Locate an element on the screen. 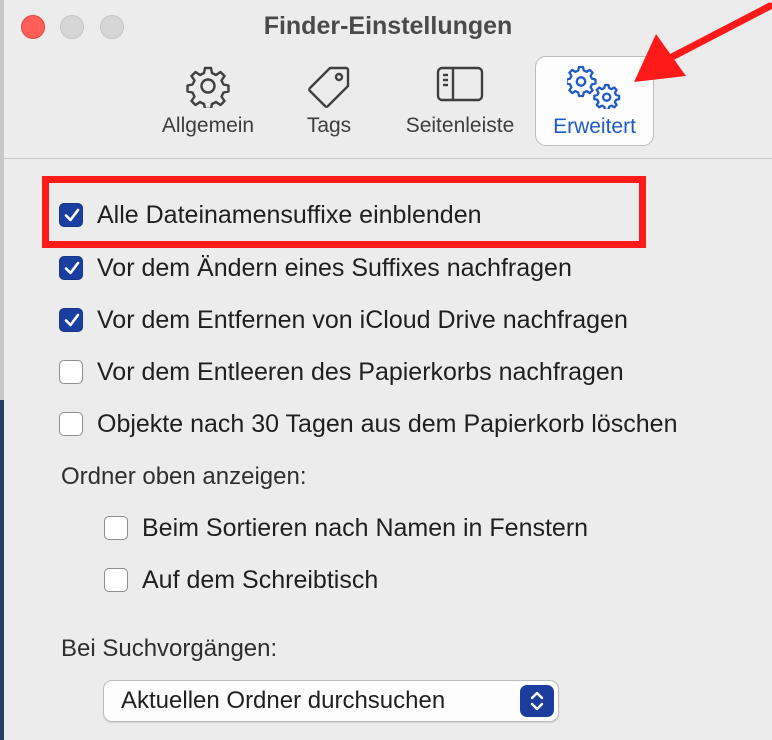 The image size is (772, 740). tab-sidebar: Seitenleiste is located at coordinates (460, 101).